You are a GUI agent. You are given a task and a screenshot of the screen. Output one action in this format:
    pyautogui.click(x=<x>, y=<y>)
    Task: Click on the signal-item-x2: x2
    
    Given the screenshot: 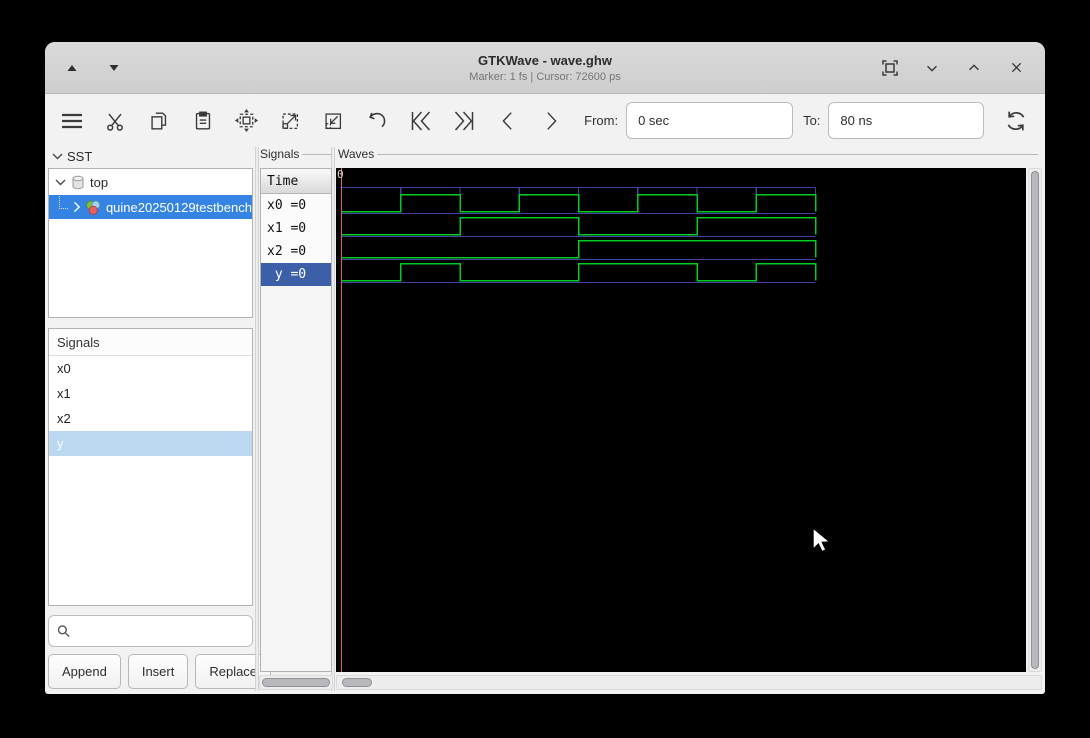 What is the action you would take?
    pyautogui.click(x=150, y=418)
    